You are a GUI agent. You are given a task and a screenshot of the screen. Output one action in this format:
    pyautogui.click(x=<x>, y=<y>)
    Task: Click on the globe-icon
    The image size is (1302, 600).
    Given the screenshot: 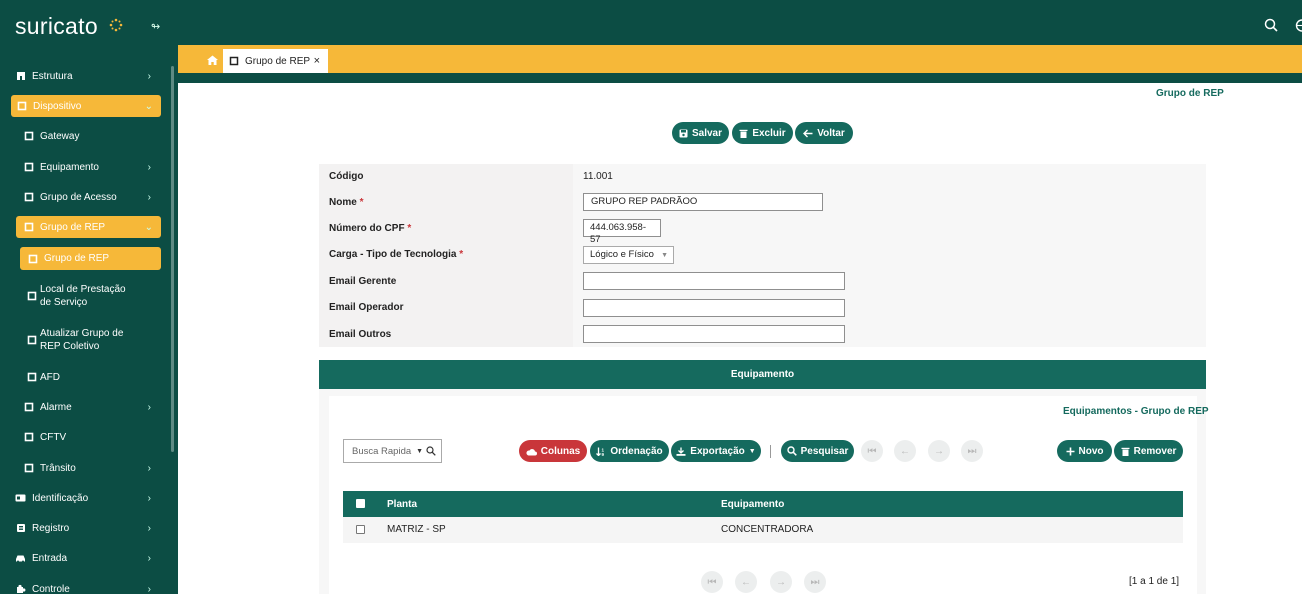 What is the action you would take?
    pyautogui.click(x=1298, y=26)
    